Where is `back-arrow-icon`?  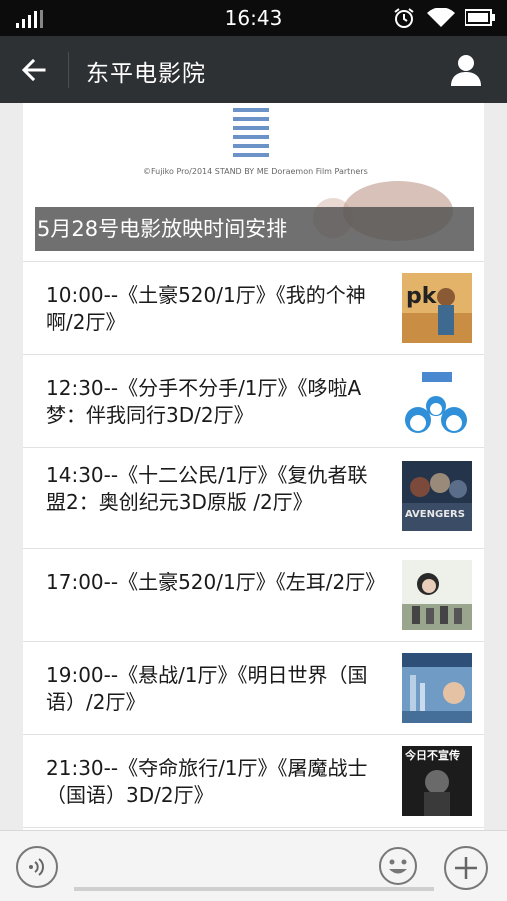
back-arrow-icon is located at coordinates (34, 70).